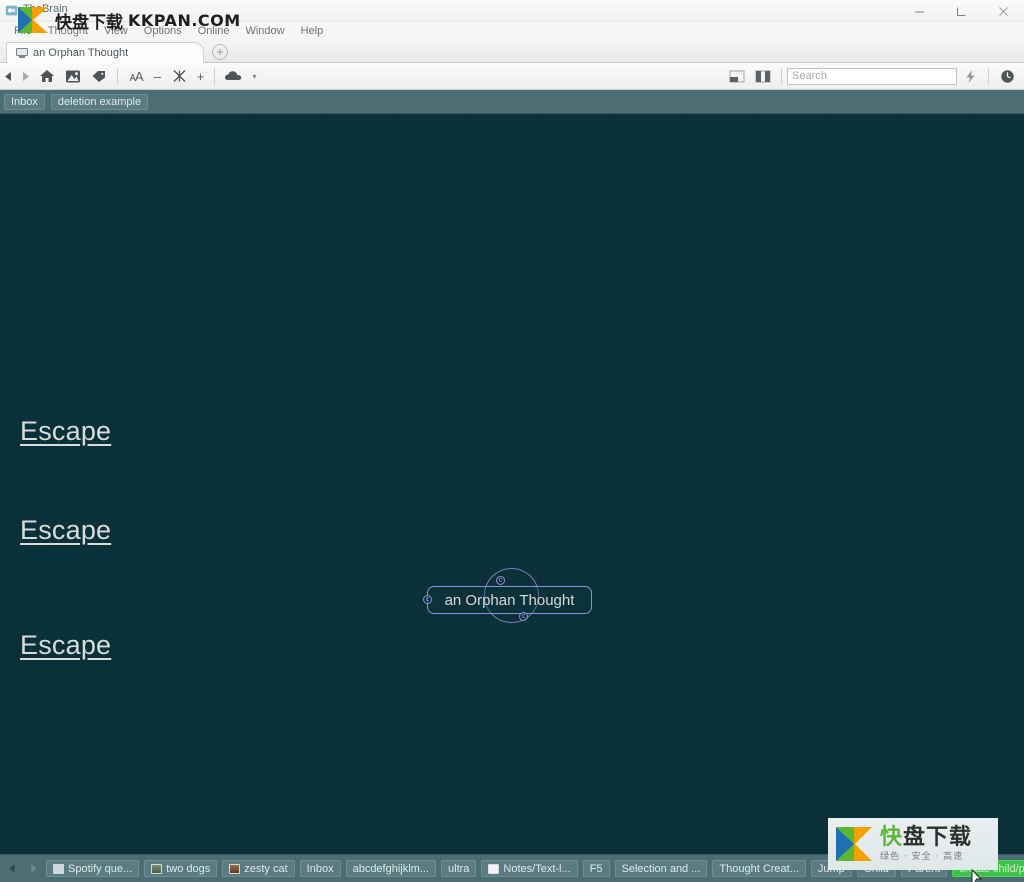 The width and height of the screenshot is (1024, 882). I want to click on pin-f5: F5, so click(596, 868).